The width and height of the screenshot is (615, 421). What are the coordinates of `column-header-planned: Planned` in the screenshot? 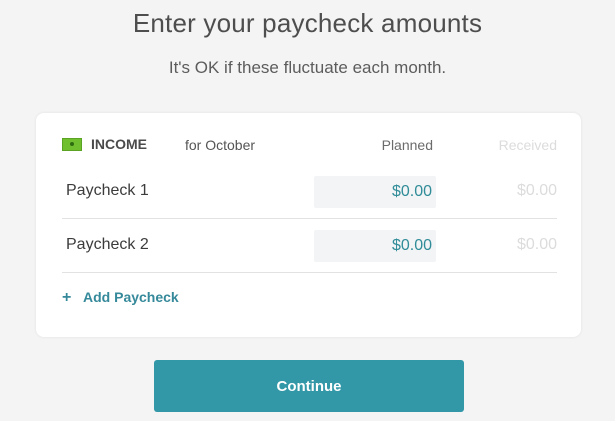 It's located at (407, 145).